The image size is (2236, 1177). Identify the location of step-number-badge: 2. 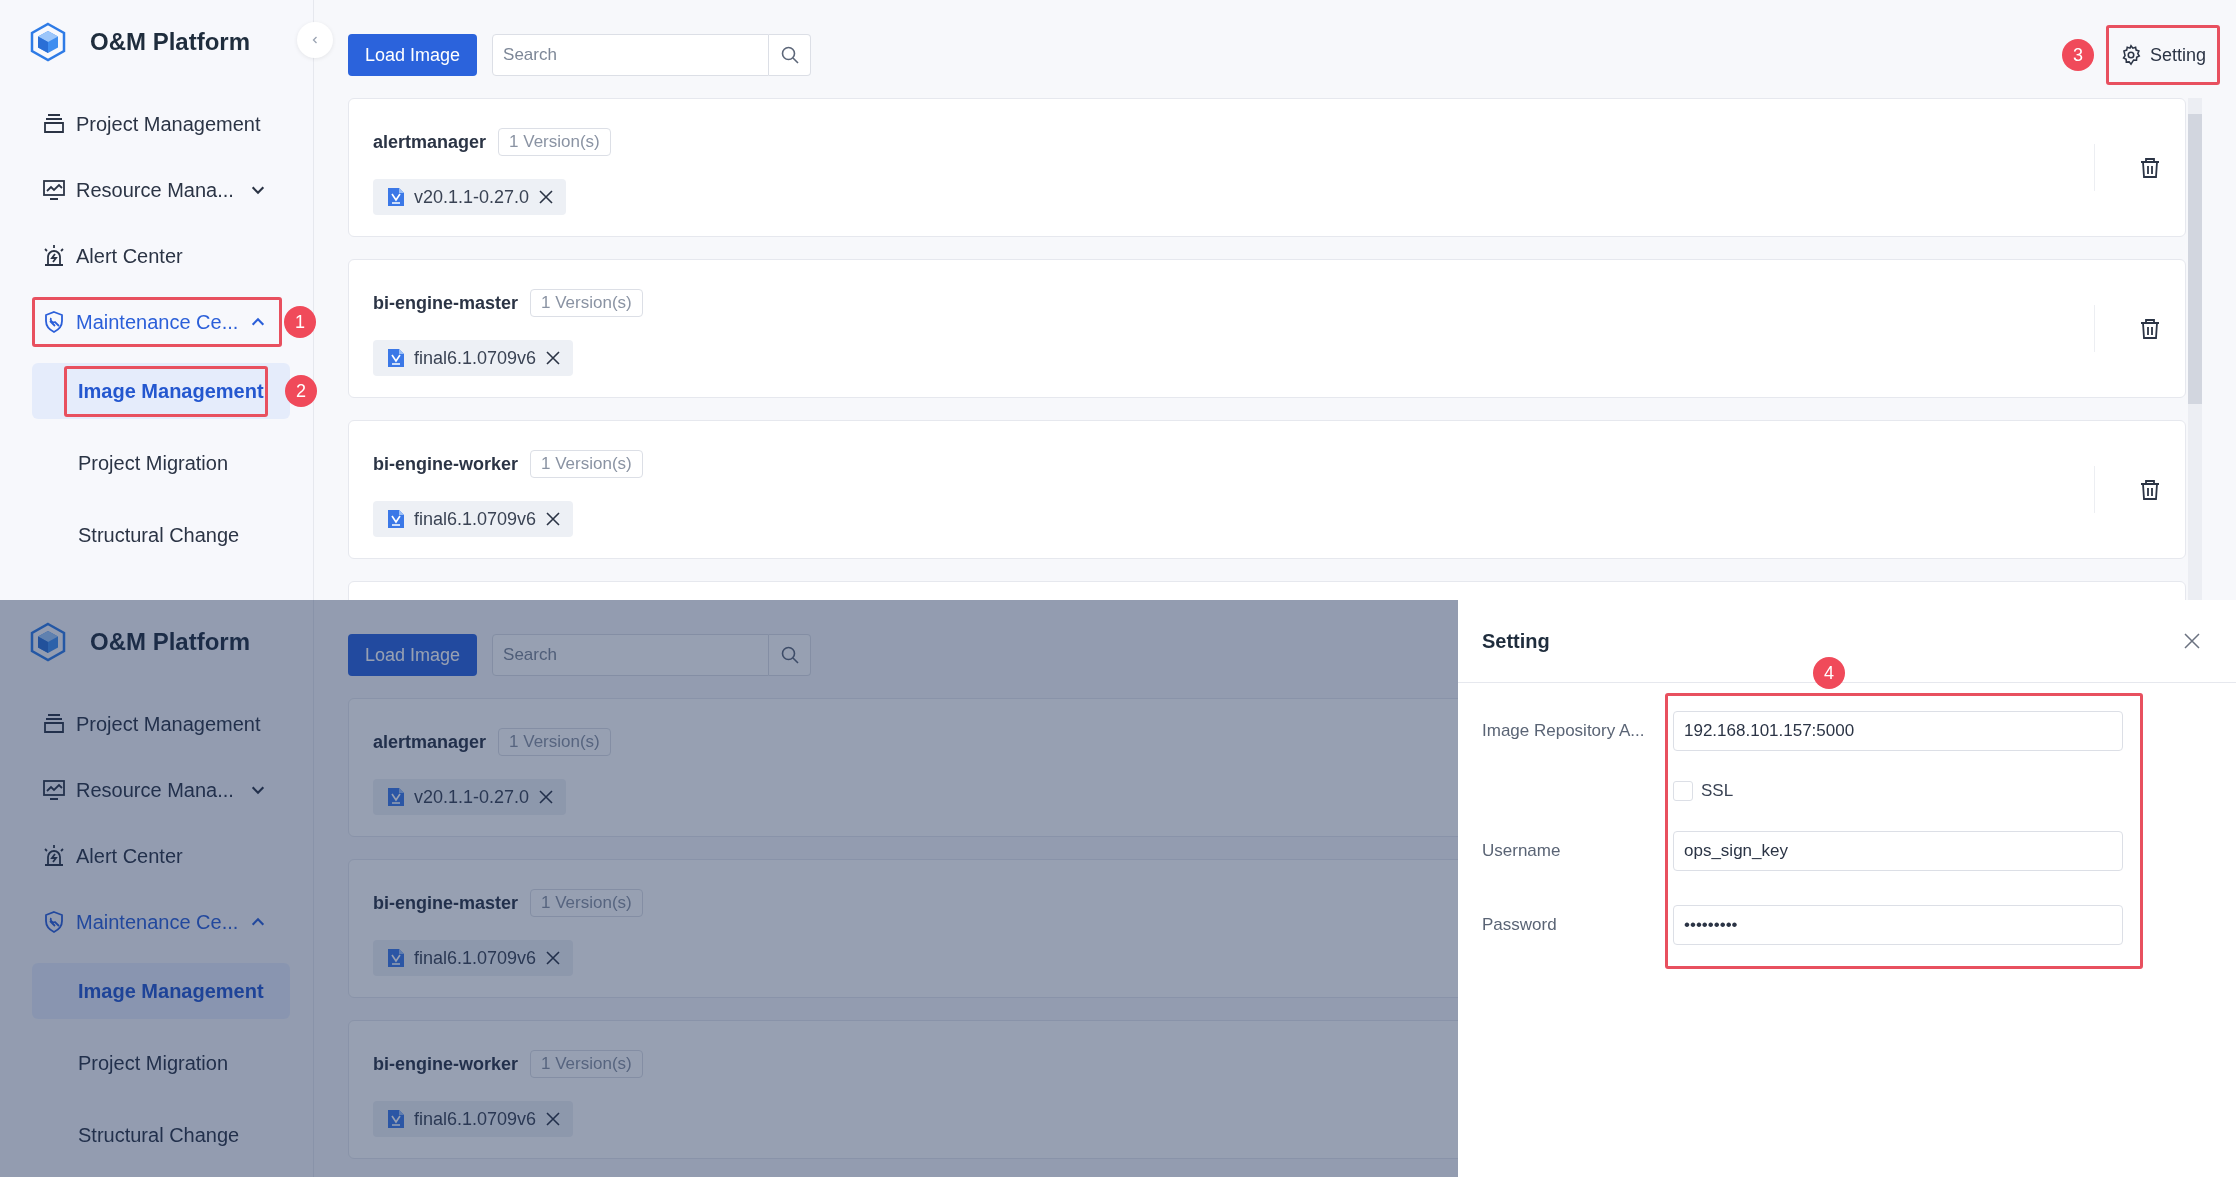
(301, 391).